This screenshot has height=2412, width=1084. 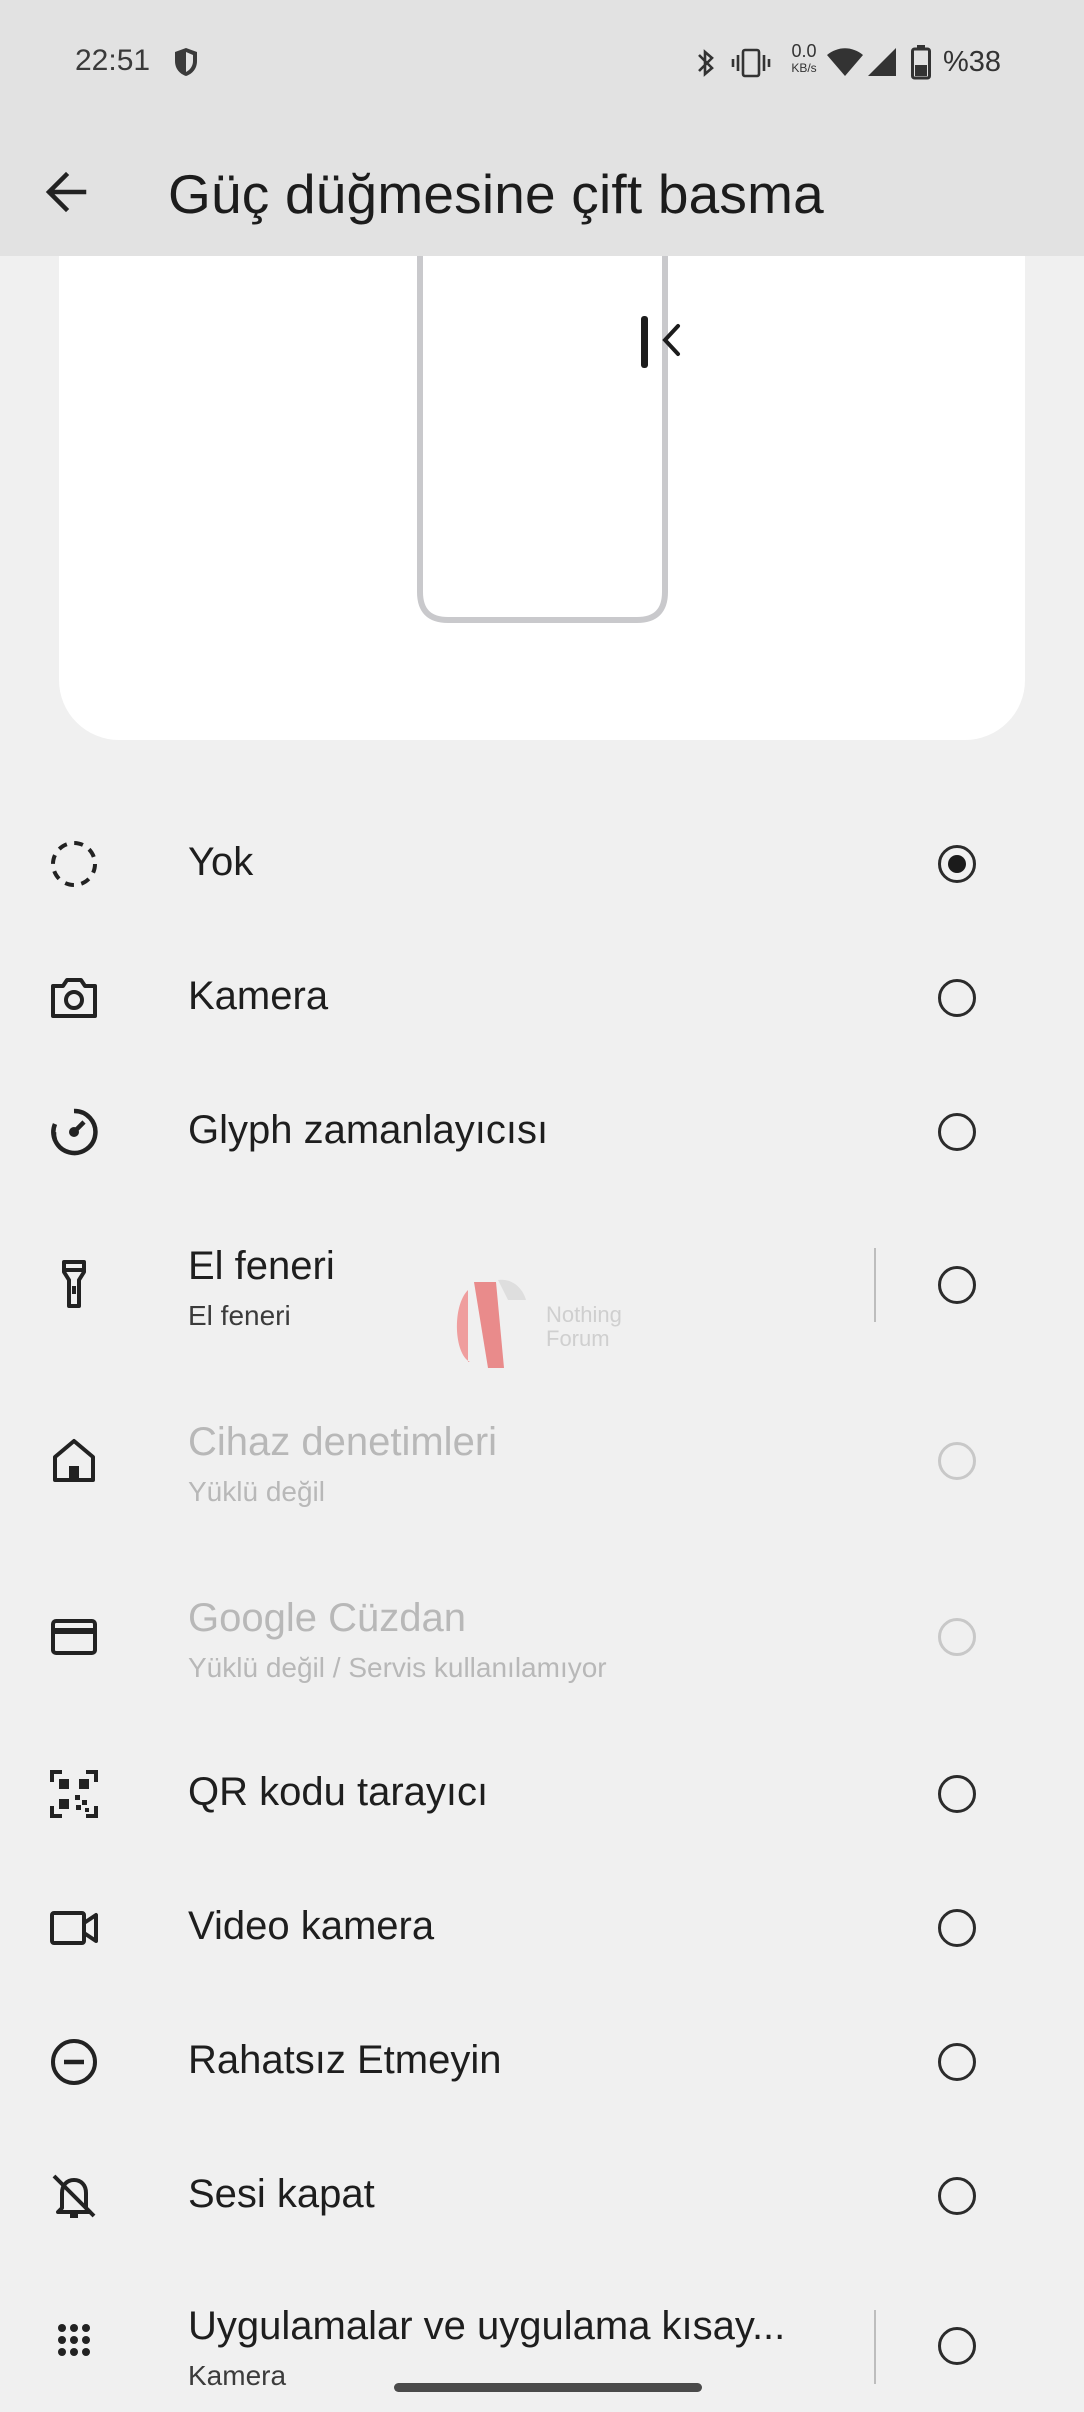 I want to click on video-camera-icon, so click(x=74, y=1928).